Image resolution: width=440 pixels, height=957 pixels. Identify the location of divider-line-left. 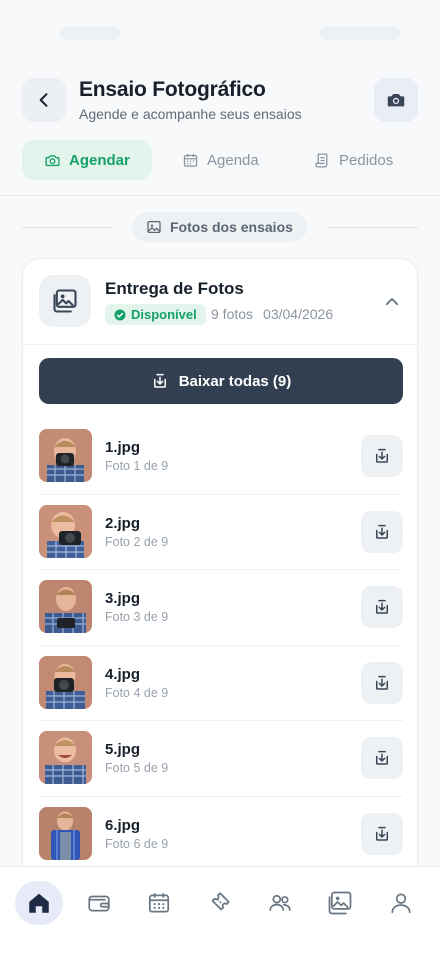
(67, 227).